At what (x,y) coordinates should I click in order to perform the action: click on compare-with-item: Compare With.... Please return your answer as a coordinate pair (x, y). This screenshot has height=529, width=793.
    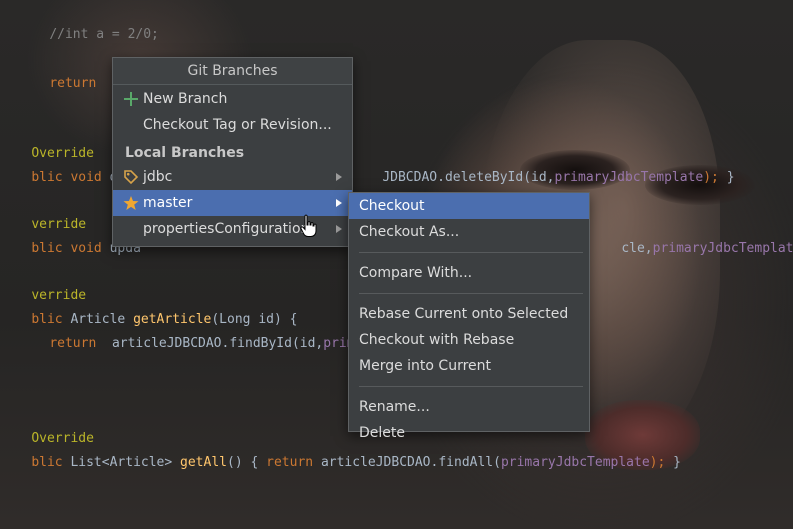
    Looking at the image, I should click on (469, 273).